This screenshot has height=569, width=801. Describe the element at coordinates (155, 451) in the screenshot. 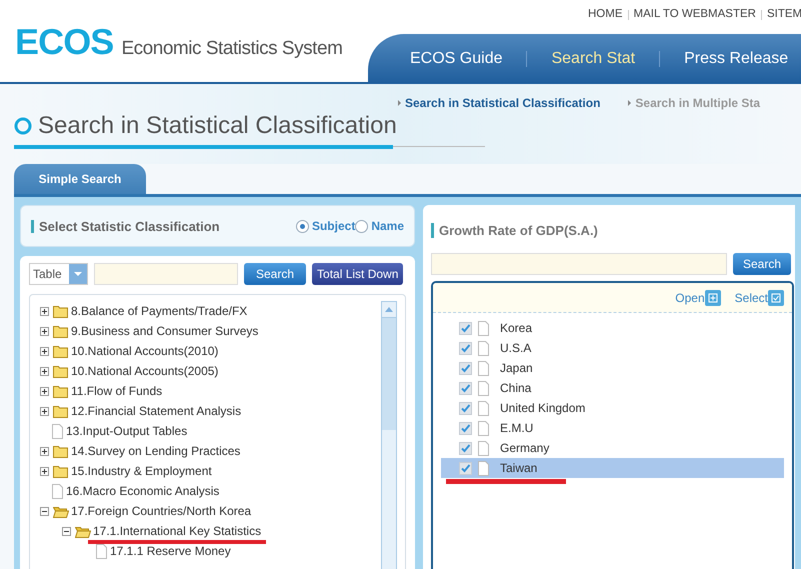

I see `tree-item: 14.Survey on Lending Practices` at that location.